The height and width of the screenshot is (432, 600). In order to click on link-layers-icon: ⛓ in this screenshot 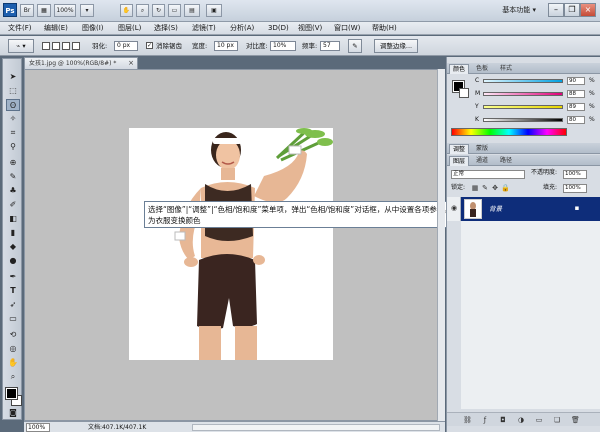, I will do `click(467, 420)`.